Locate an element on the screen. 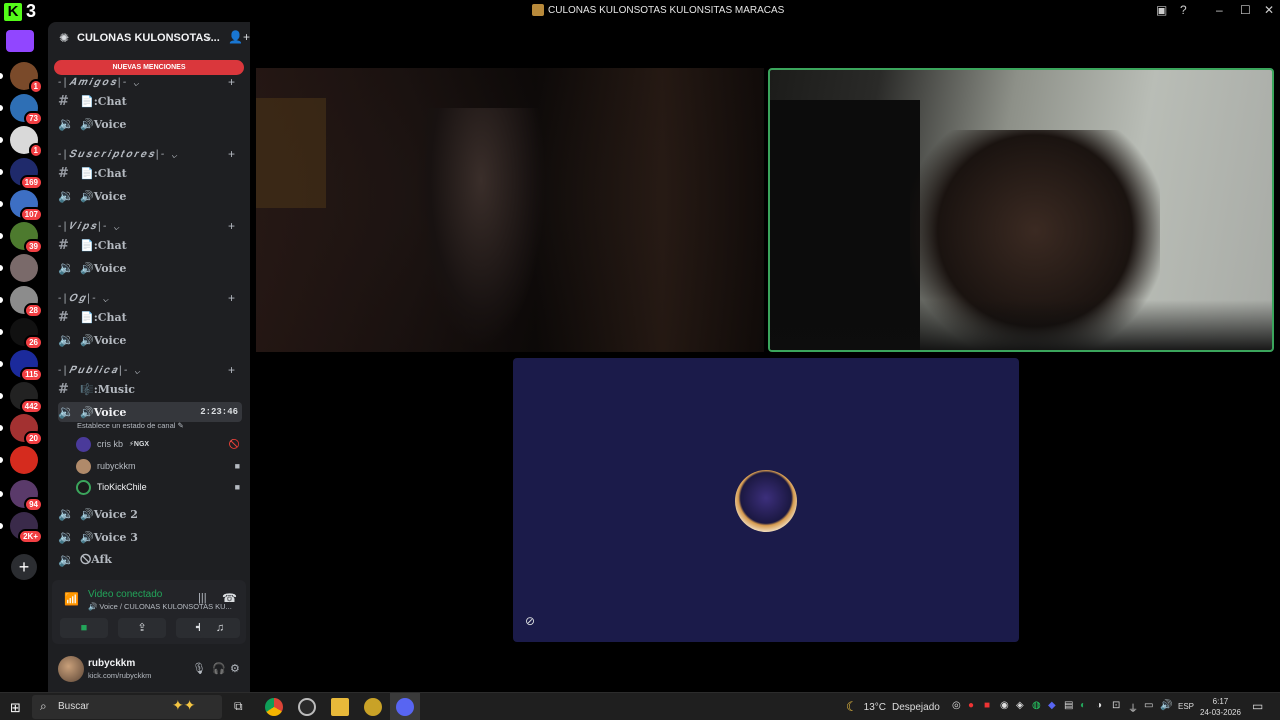  server-multi-icon: 2K+ is located at coordinates (26, 528).